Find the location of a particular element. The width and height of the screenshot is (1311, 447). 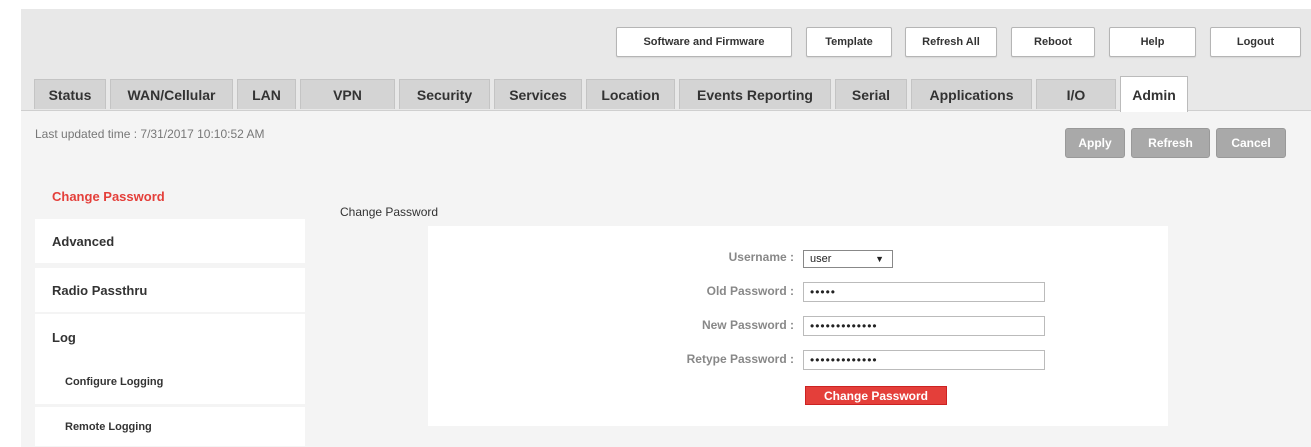

username-value: user is located at coordinates (821, 259).